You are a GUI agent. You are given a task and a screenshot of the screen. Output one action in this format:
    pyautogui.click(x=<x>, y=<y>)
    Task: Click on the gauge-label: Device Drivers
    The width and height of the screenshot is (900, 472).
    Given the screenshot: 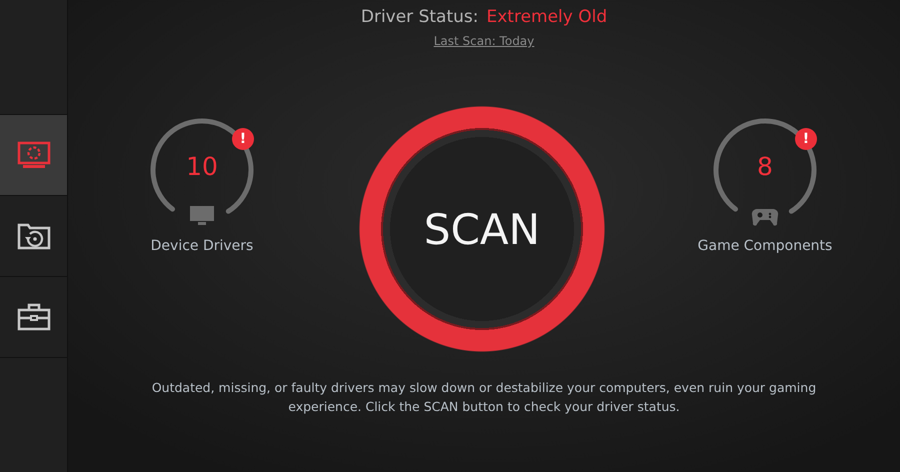 What is the action you would take?
    pyautogui.click(x=202, y=246)
    